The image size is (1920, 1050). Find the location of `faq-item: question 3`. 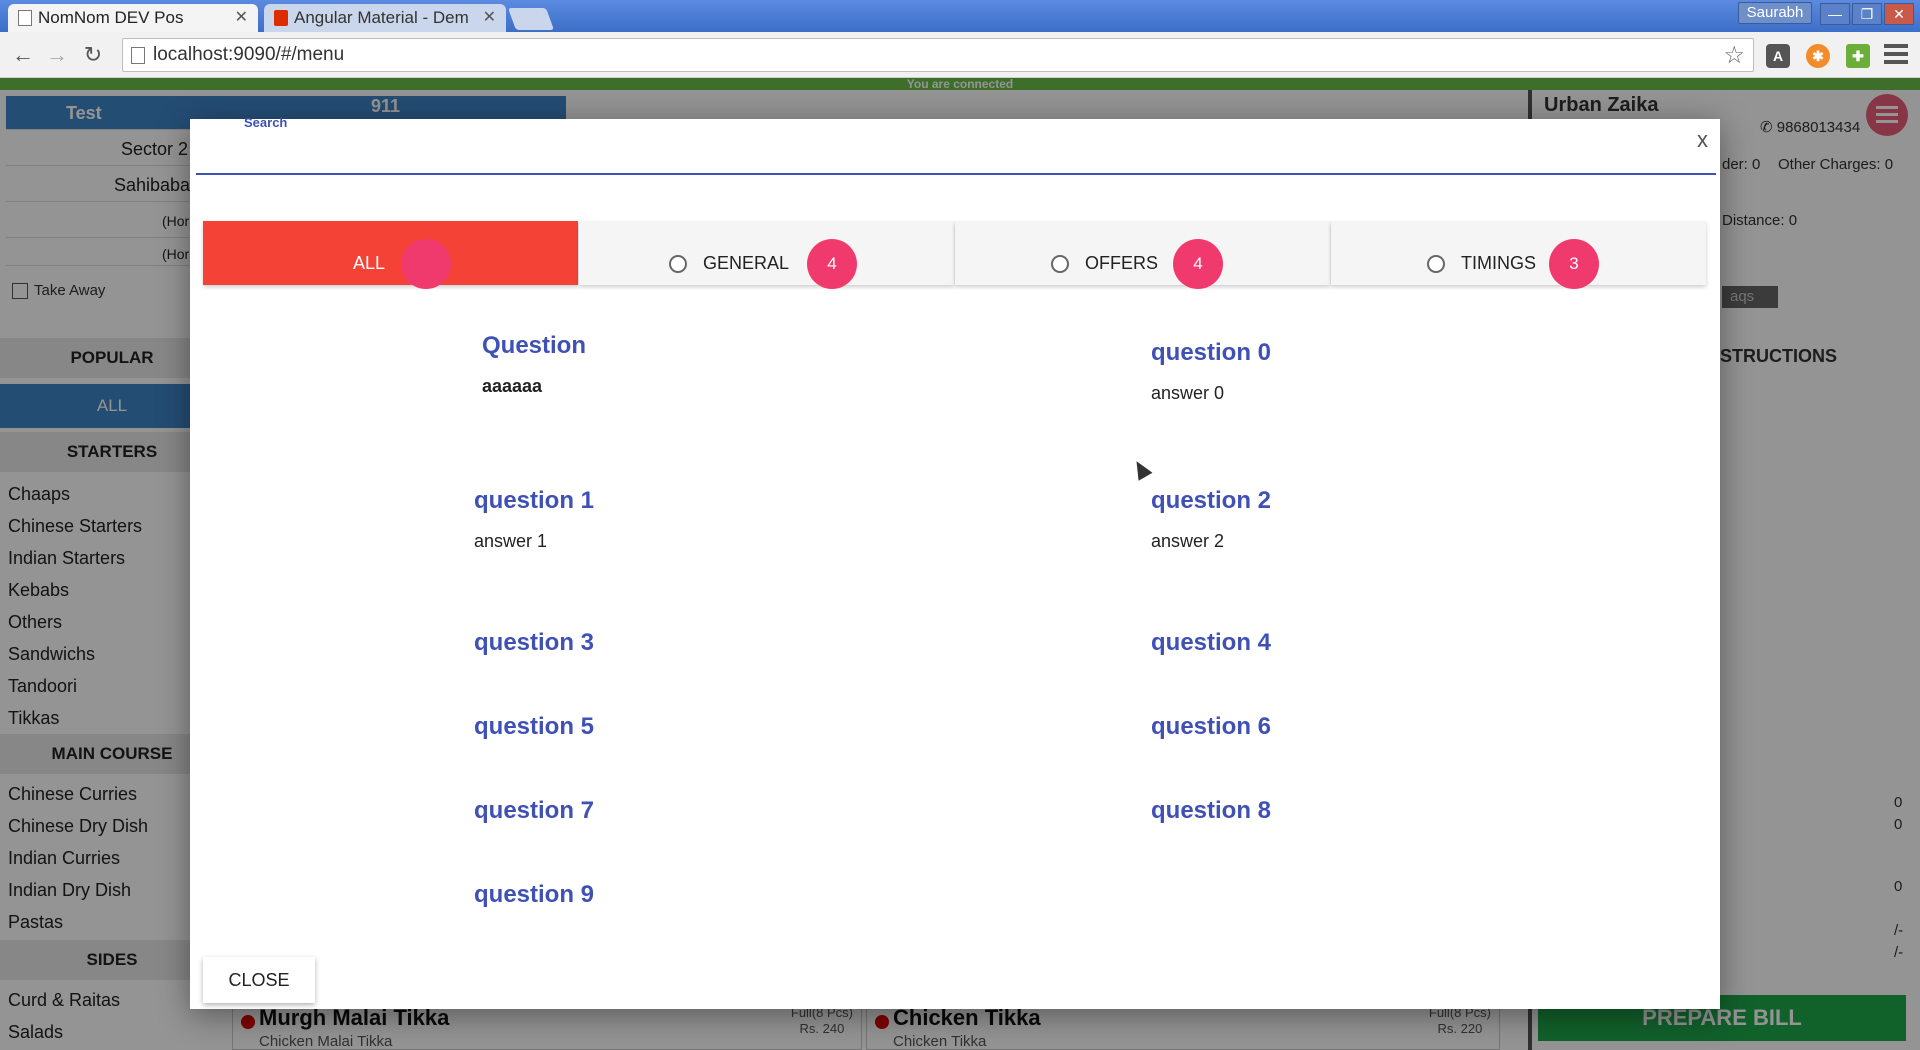

faq-item: question 3 is located at coordinates (534, 643).